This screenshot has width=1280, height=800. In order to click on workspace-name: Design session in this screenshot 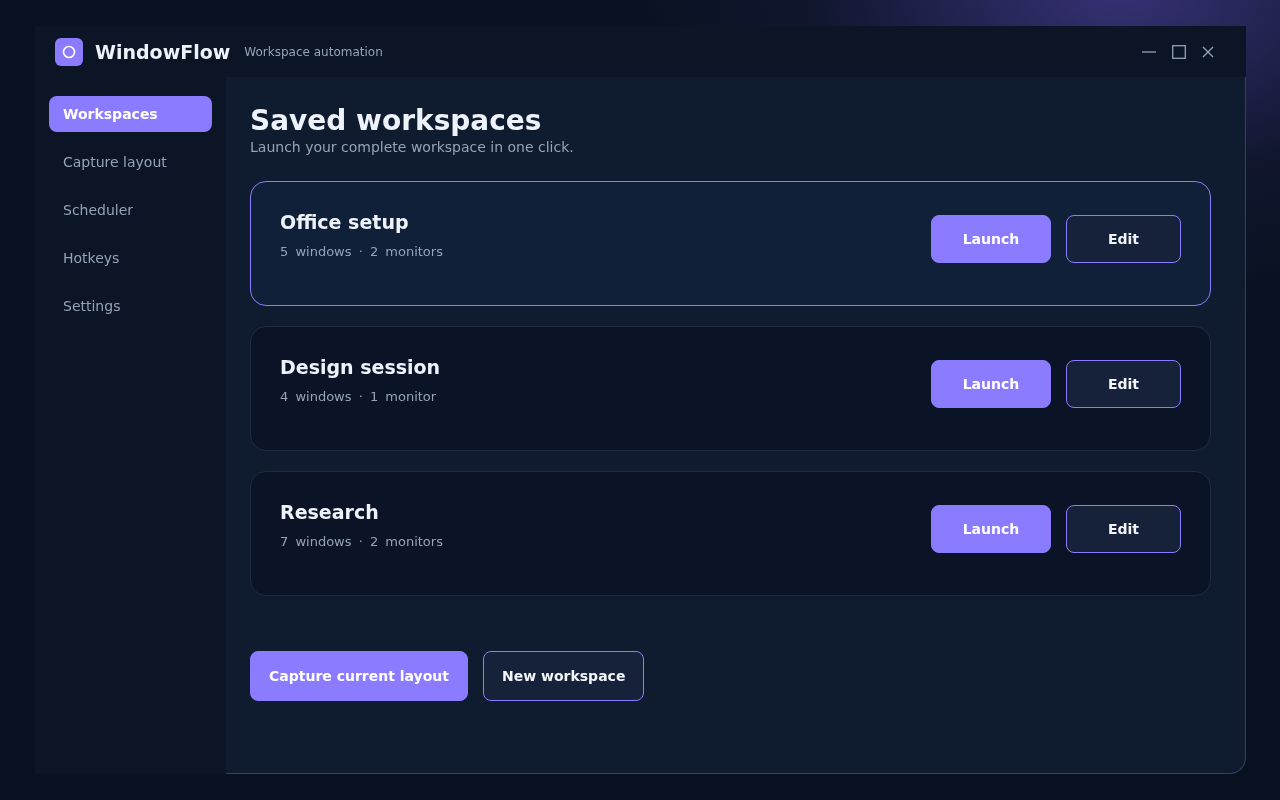, I will do `click(360, 367)`.